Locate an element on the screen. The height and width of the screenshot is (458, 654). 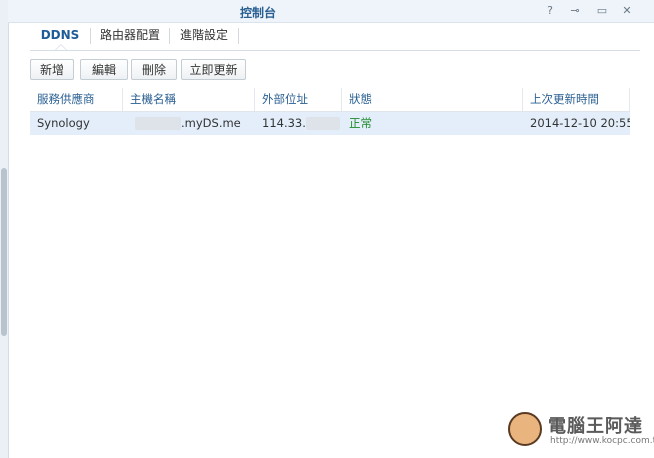
tab-router-config: 路由器配置 is located at coordinates (130, 35).